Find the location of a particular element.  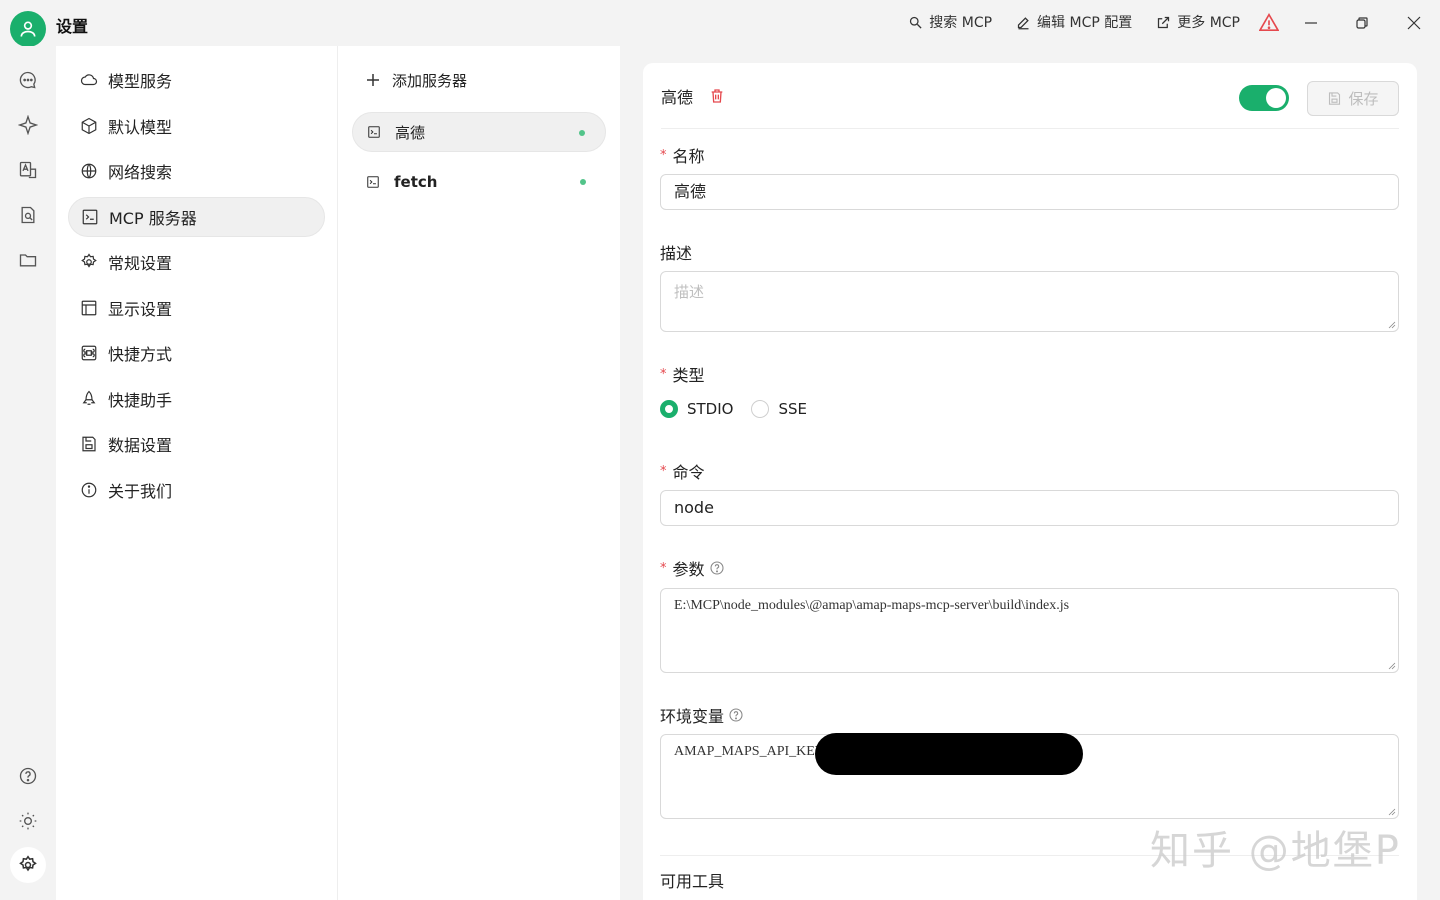

radio-label: STDIO is located at coordinates (710, 409).